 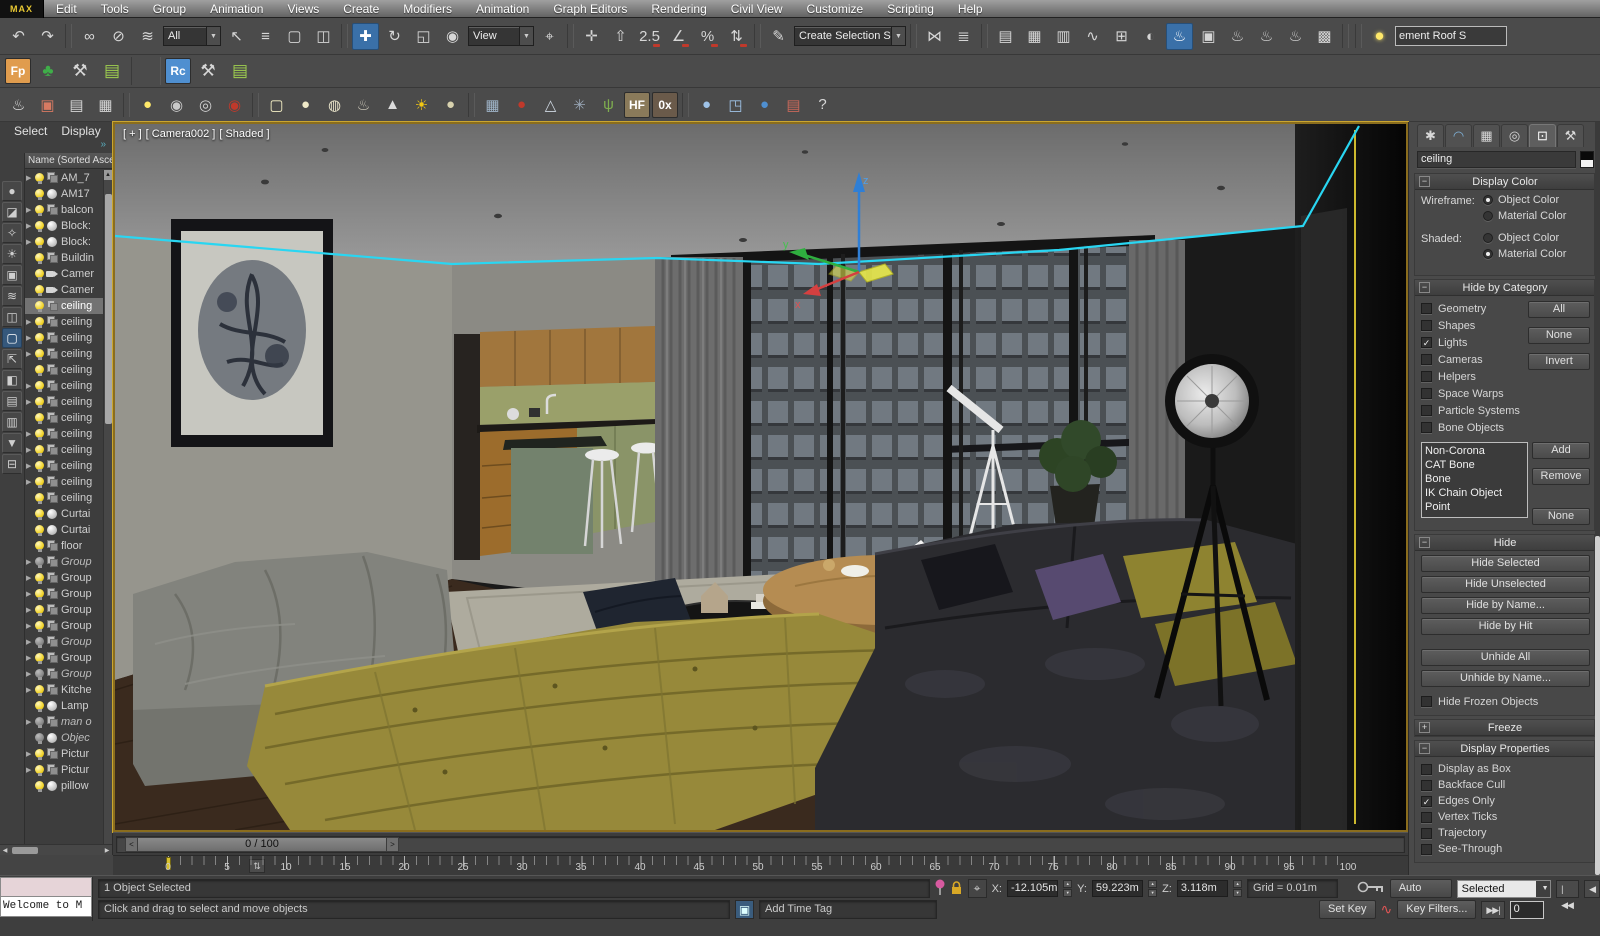 I want to click on vray-light-sphere-icon: ●, so click(x=305, y=104).